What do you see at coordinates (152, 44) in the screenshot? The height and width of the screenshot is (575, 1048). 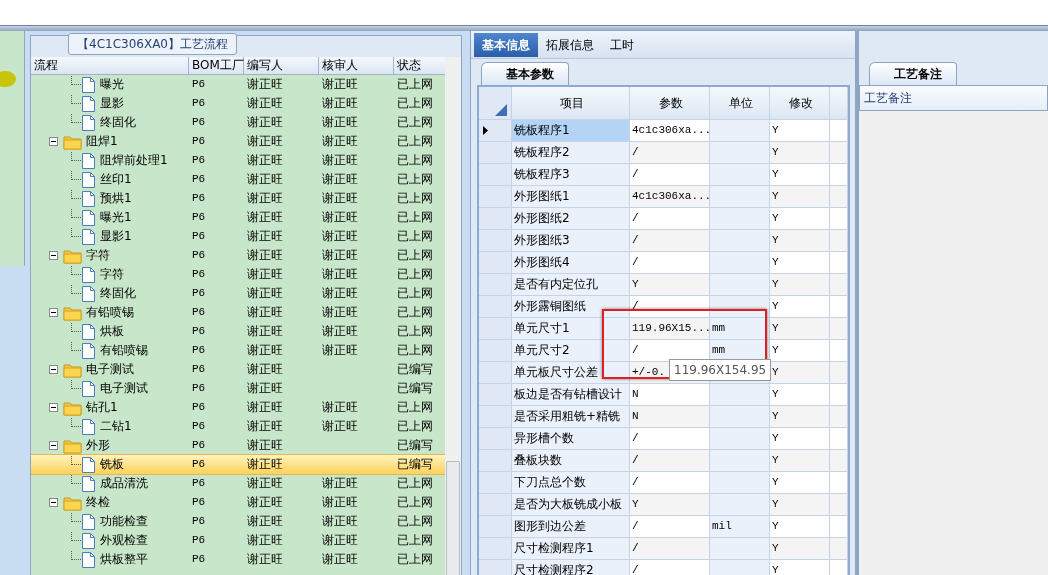 I see `group-title: 【4C1C306XA0】工艺流程` at bounding box center [152, 44].